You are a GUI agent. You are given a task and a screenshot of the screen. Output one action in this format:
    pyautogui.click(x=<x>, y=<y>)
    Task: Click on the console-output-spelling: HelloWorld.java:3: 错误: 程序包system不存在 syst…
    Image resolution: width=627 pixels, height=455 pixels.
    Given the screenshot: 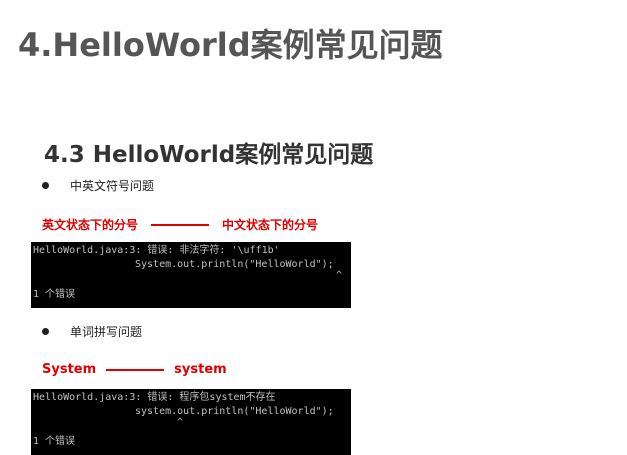 What is the action you would take?
    pyautogui.click(x=191, y=422)
    